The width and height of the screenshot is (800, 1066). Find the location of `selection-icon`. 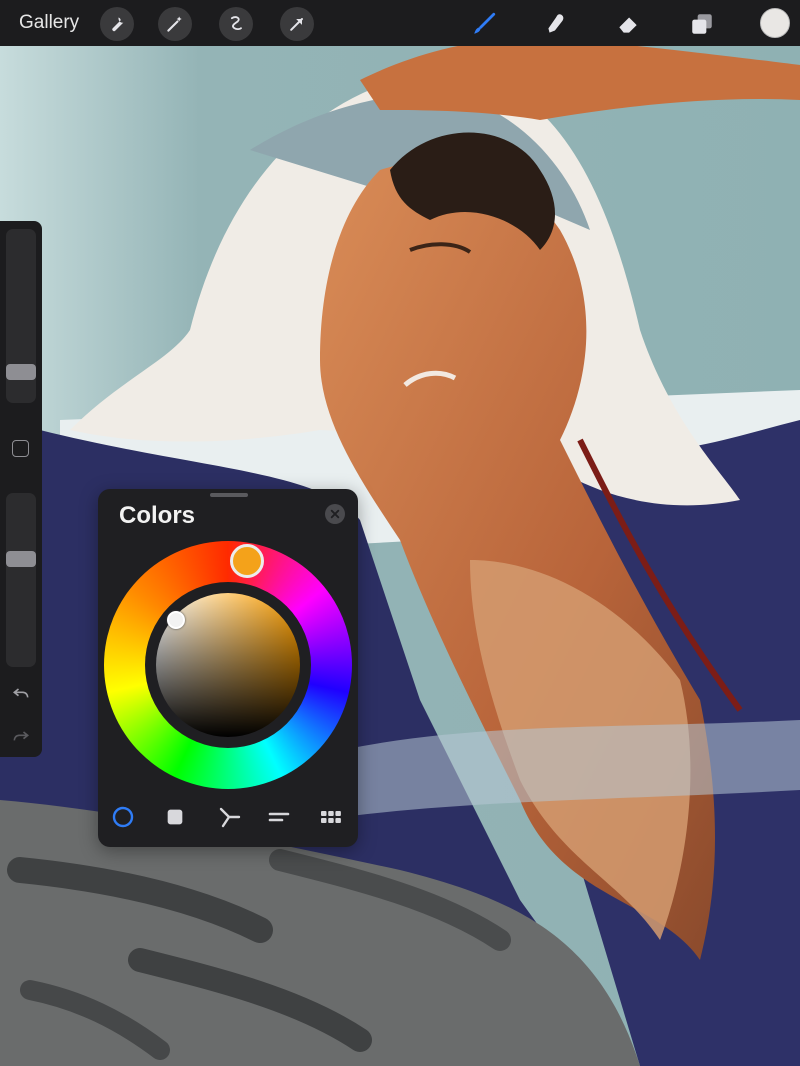

selection-icon is located at coordinates (236, 24).